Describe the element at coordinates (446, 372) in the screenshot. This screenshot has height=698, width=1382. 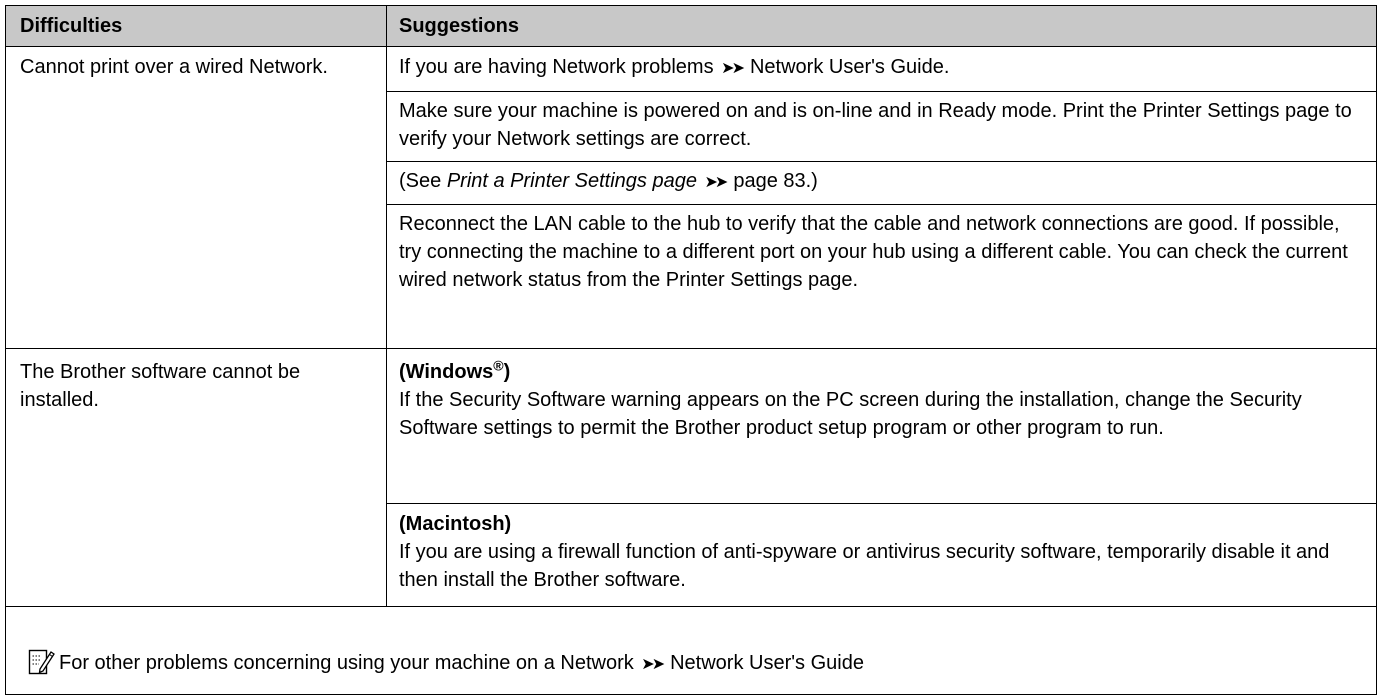
I see `windows-label: (Windows` at that location.